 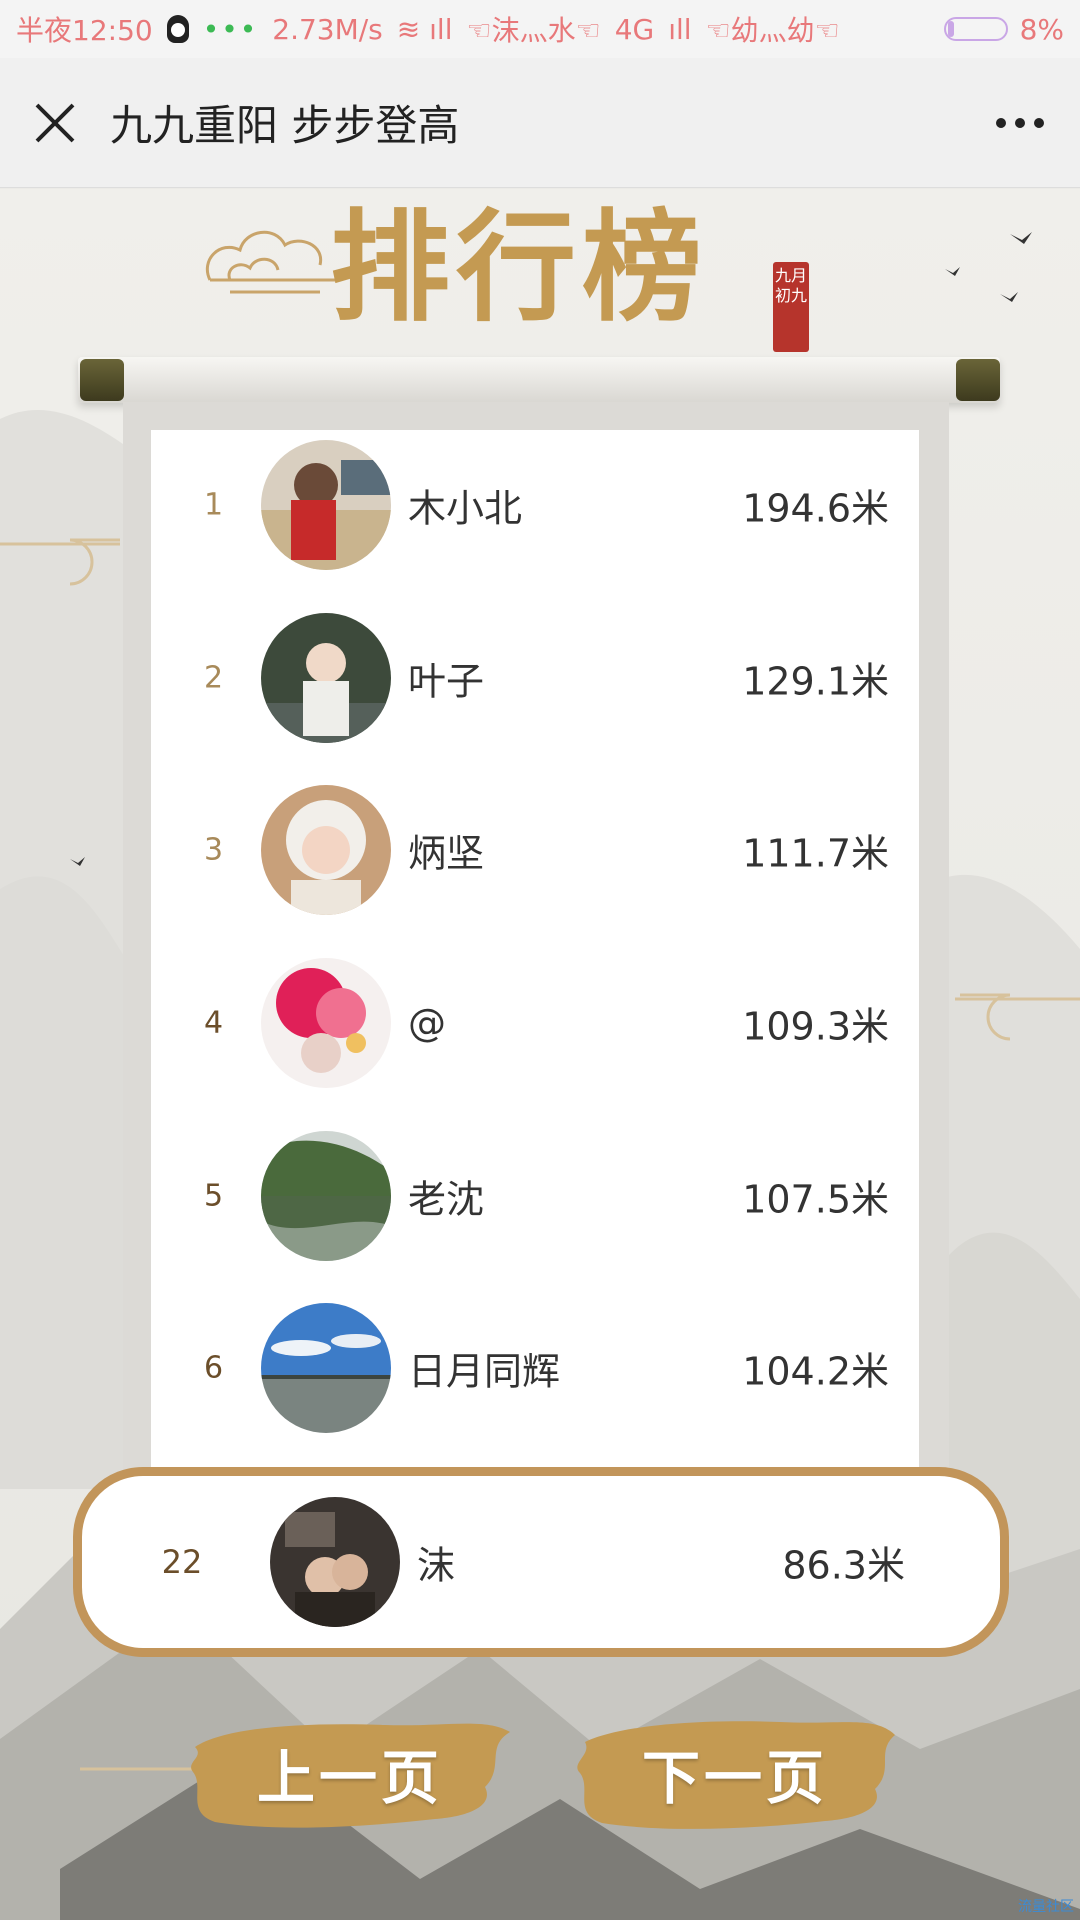 What do you see at coordinates (539, 380) in the screenshot?
I see `scroll-rod` at bounding box center [539, 380].